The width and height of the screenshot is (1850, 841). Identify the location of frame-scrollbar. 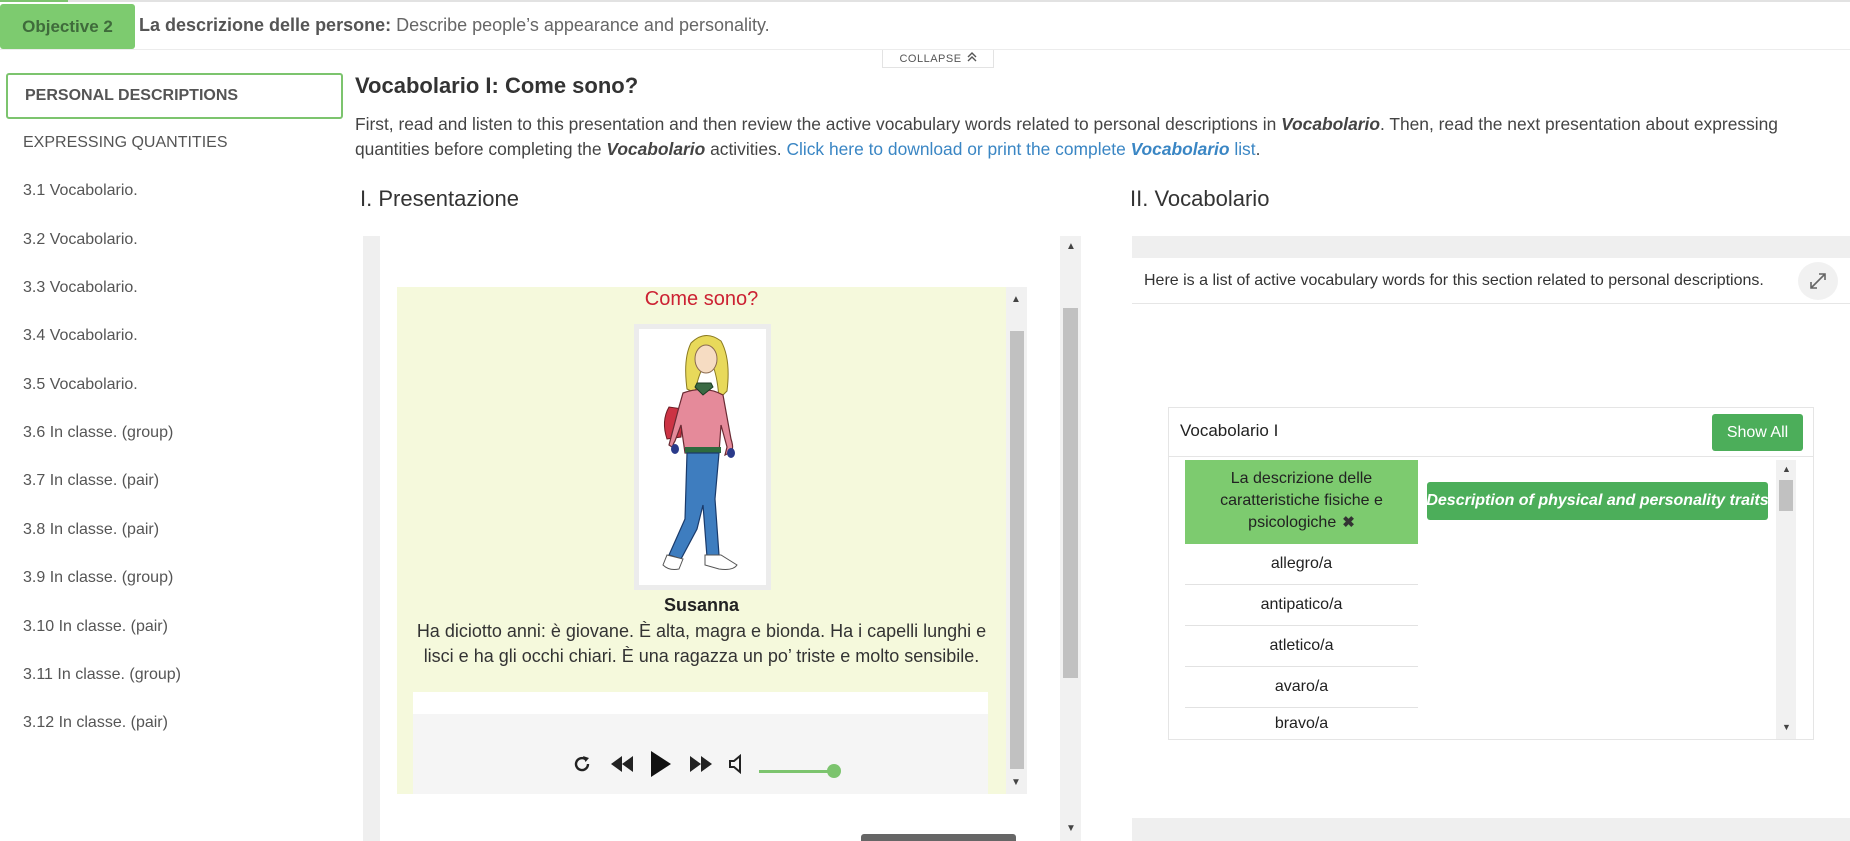
(1070, 538).